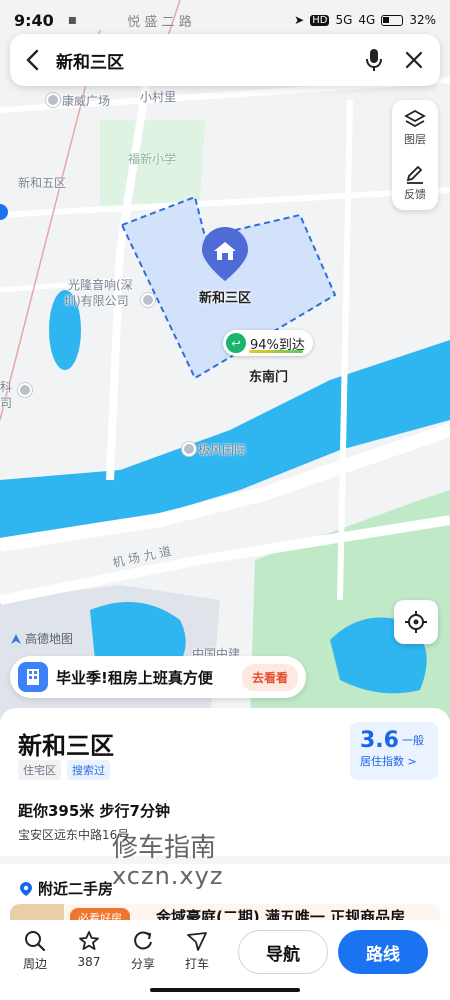  I want to click on logo-arrow-icon, so click(16, 638).